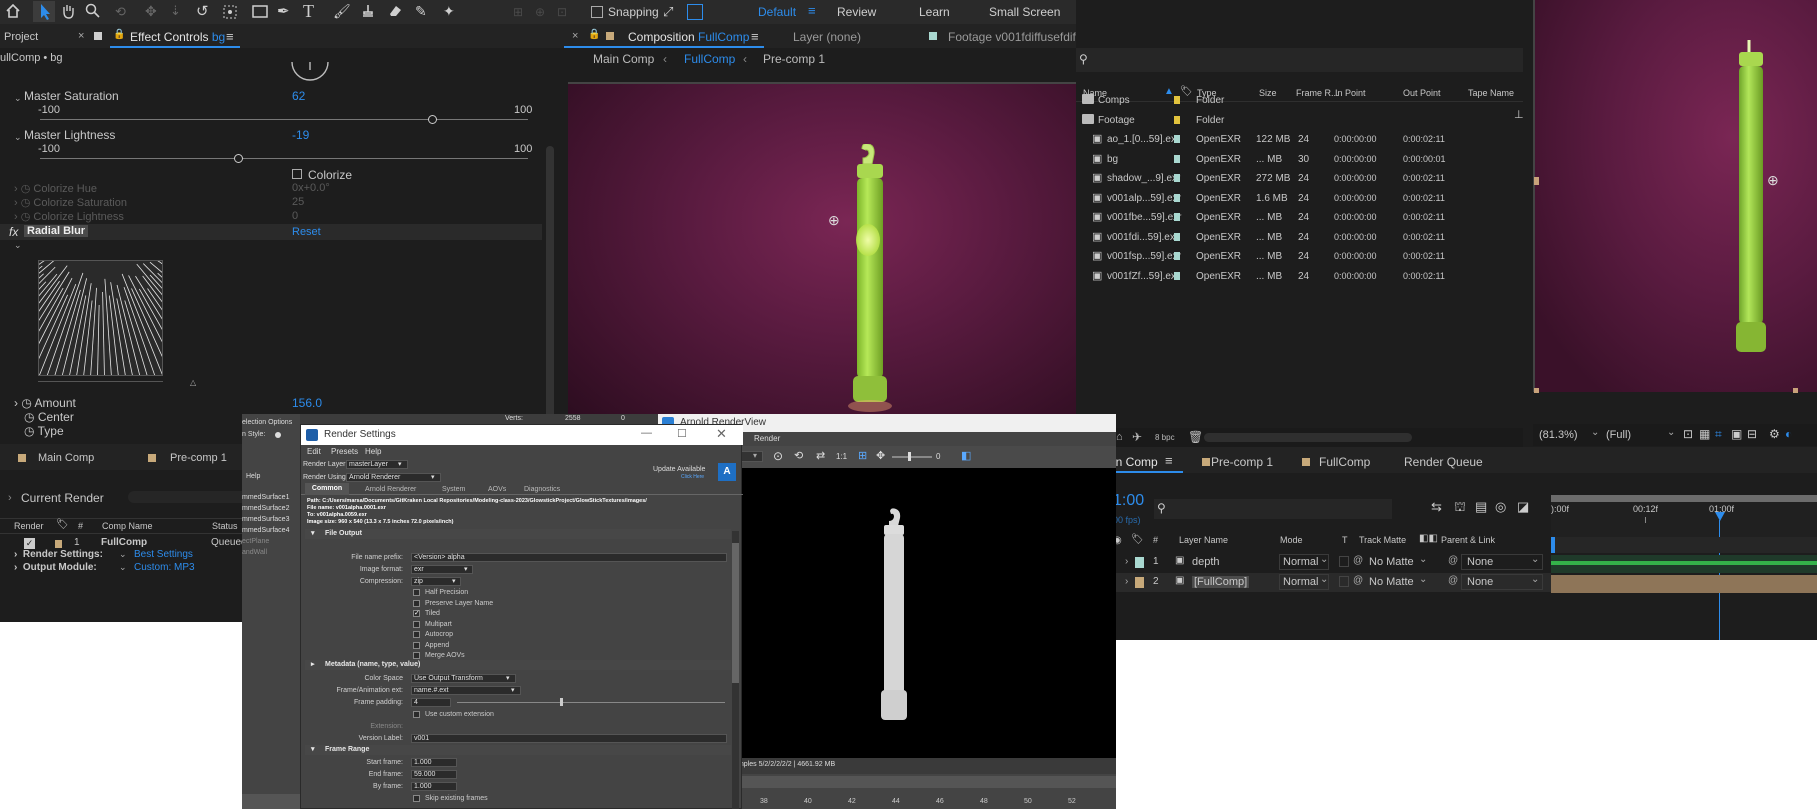 The image size is (1817, 809). I want to click on clone-stamp-icon, so click(368, 11).